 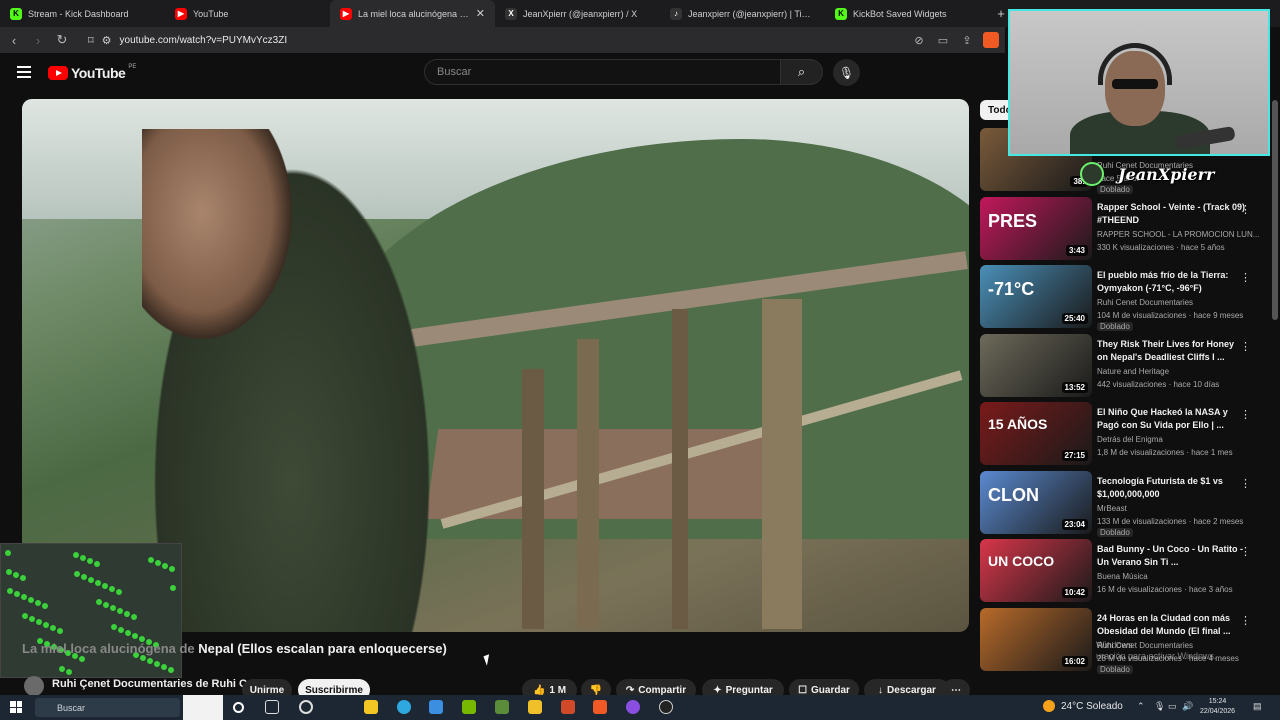 I want to click on rec-channel: Nature and Heritage, so click(x=1133, y=371).